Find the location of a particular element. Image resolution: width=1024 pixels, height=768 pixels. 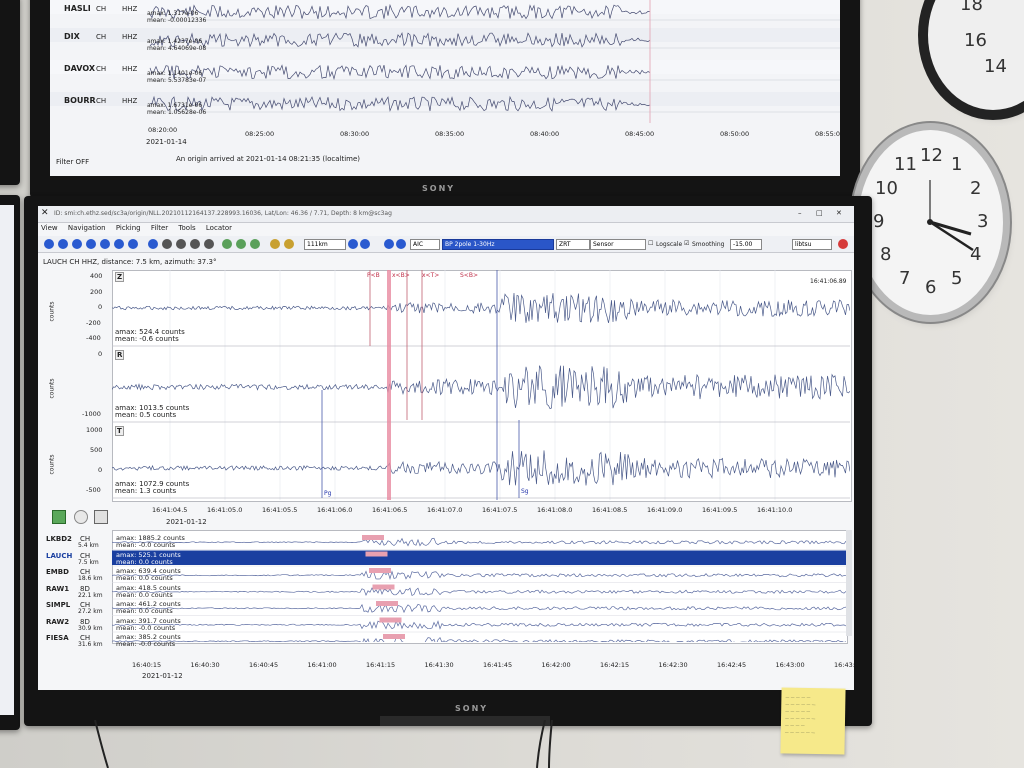

overview-scrollbar is located at coordinates (849, 583).